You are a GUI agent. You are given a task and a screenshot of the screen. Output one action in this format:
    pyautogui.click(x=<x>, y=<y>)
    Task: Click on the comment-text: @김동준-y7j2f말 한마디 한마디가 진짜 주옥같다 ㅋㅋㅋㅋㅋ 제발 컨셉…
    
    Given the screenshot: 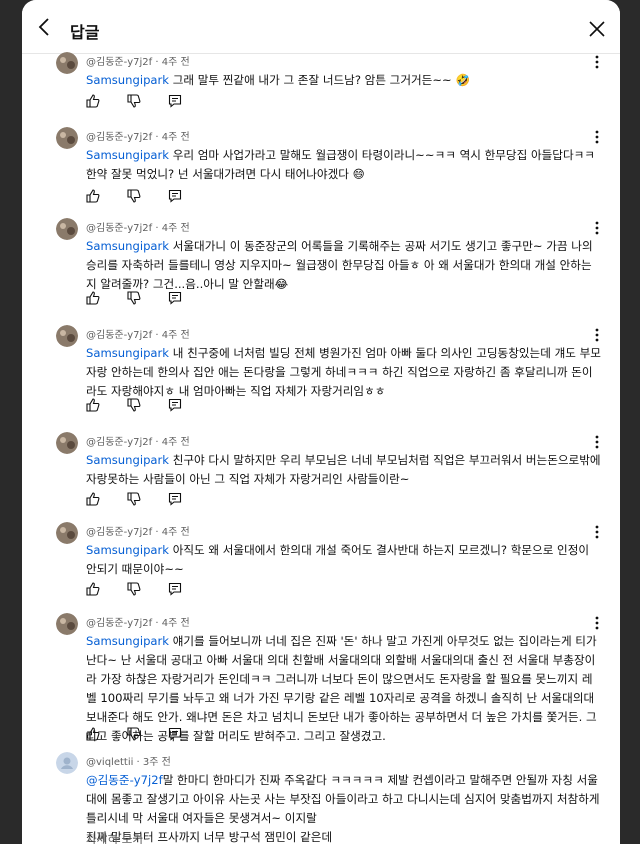 What is the action you would take?
    pyautogui.click(x=343, y=807)
    